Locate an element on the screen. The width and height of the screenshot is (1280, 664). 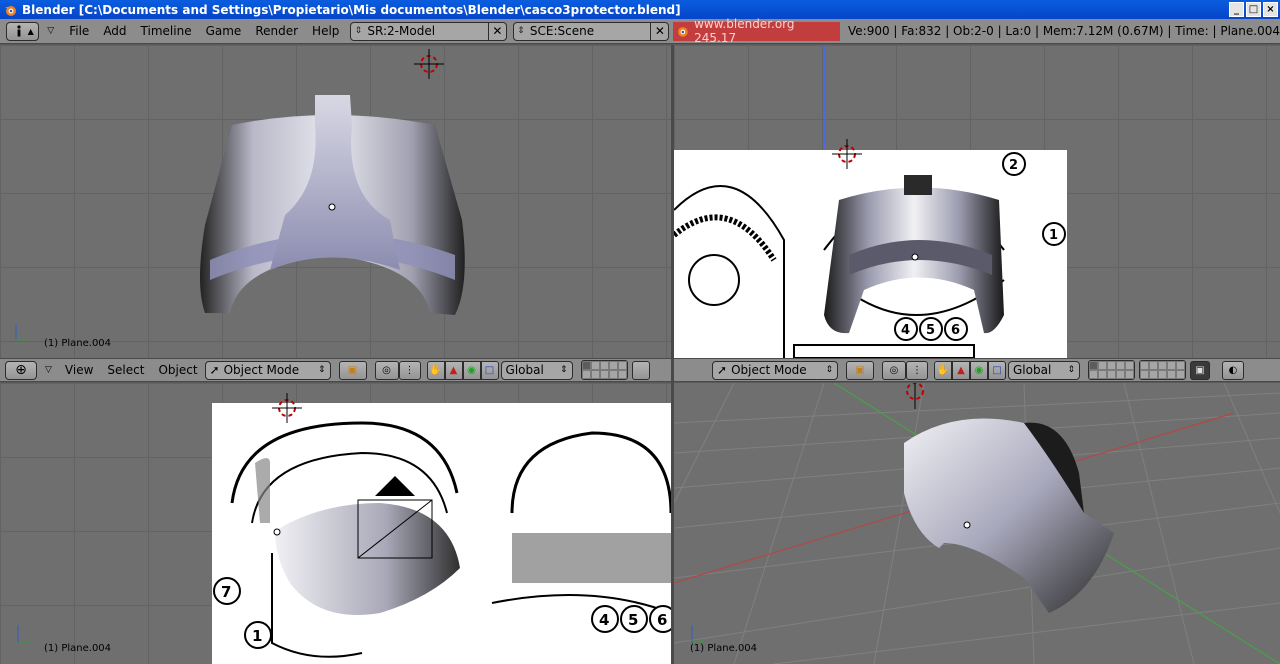
screen-delete-icon: ✕ is located at coordinates (496, 31).